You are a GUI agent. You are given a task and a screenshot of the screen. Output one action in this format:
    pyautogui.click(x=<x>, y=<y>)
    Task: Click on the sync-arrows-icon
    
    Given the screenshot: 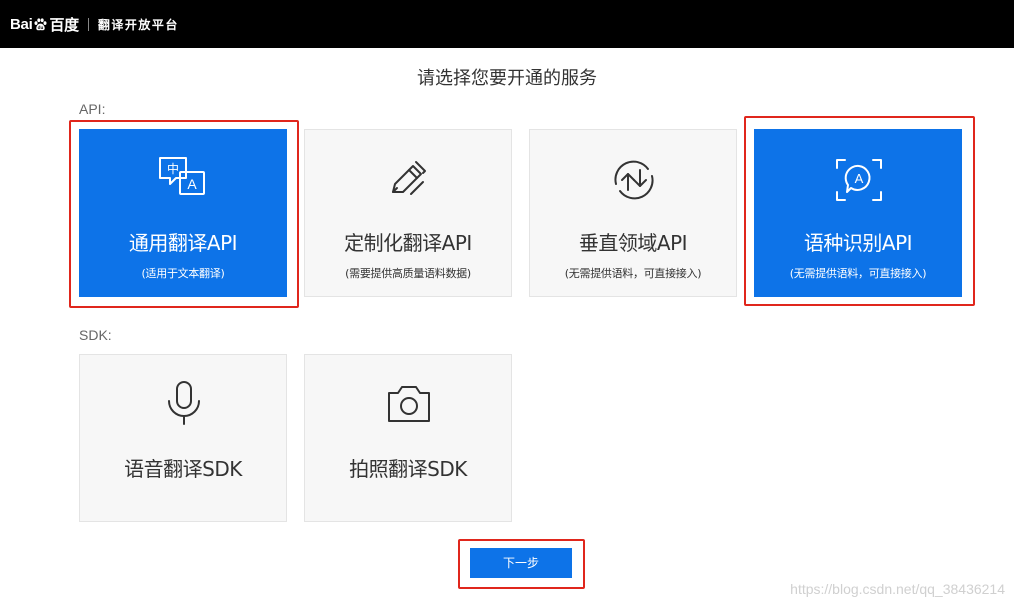 What is the action you would take?
    pyautogui.click(x=634, y=180)
    